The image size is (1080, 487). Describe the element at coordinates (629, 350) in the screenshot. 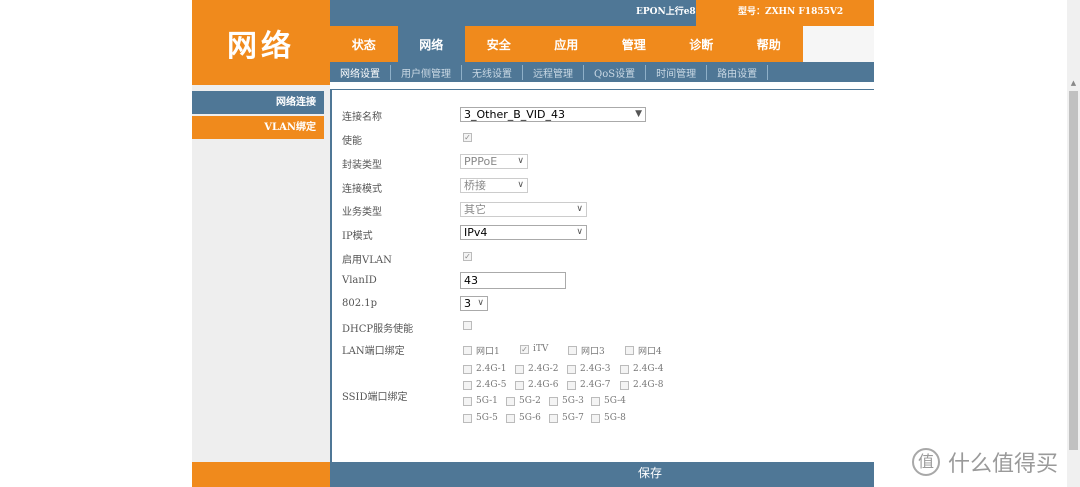

I see `lan-port-4-checkbox` at that location.